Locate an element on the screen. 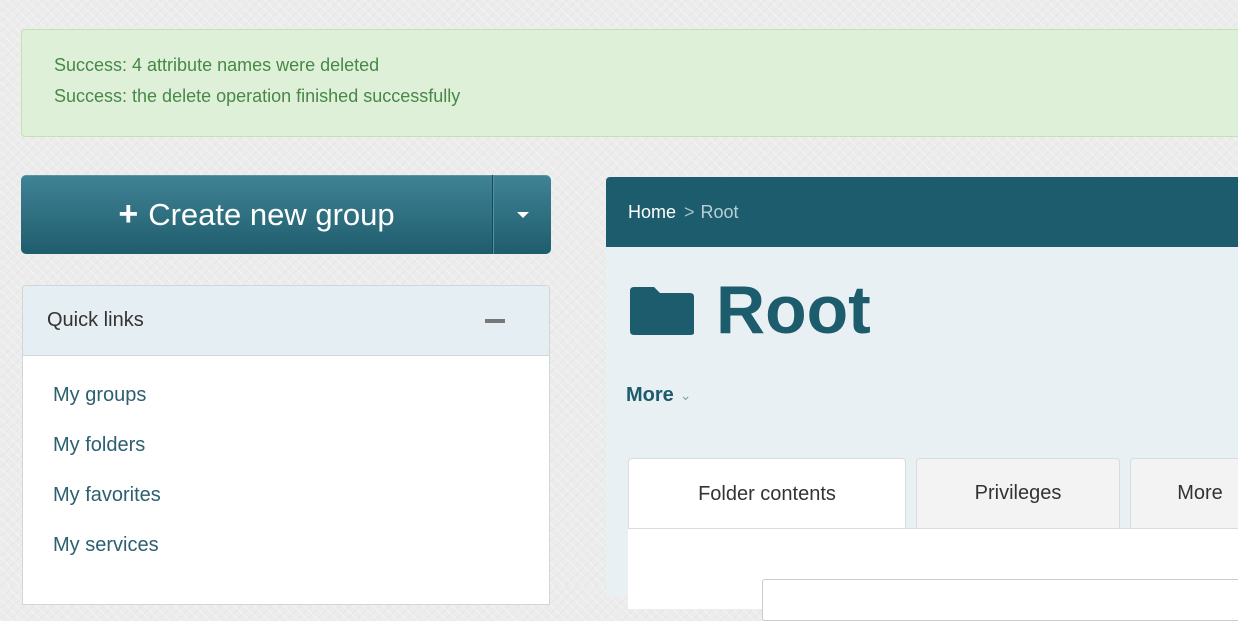  tab-folder-contents: Folder contents is located at coordinates (767, 494).